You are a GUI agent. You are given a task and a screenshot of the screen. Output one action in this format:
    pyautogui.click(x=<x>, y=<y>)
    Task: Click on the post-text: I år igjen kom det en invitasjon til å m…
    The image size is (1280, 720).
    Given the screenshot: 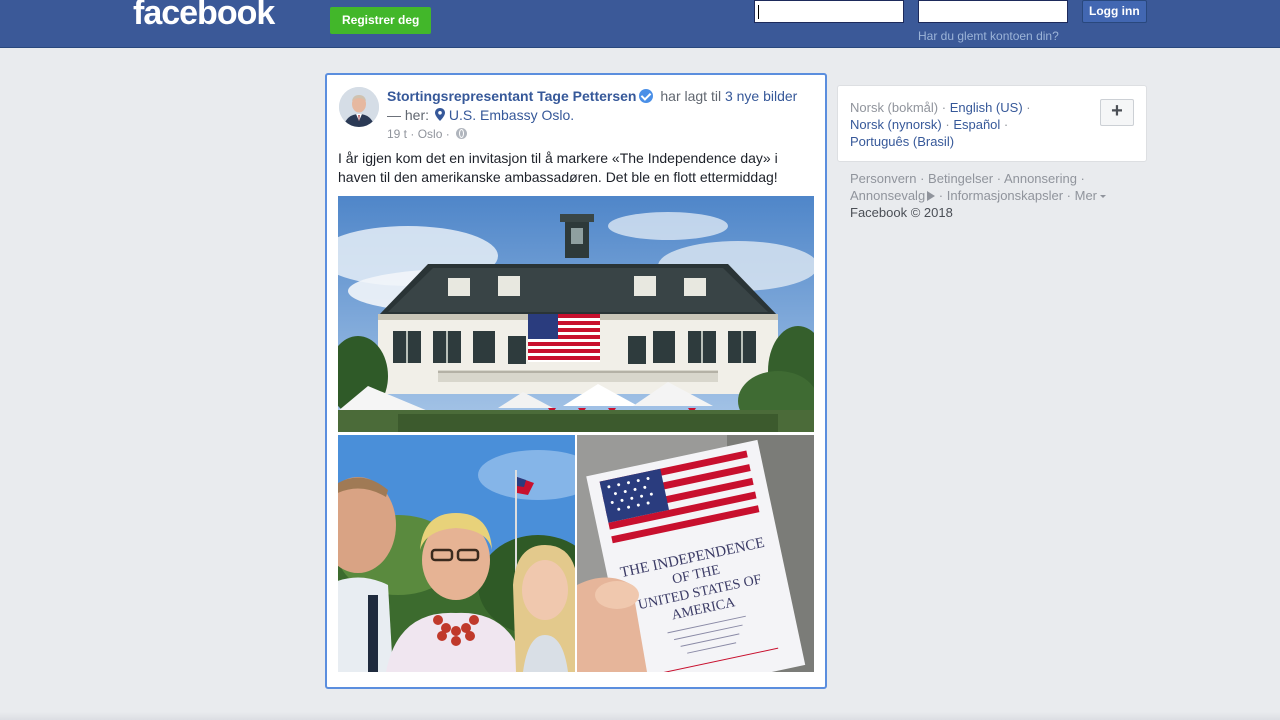 What is the action you would take?
    pyautogui.click(x=558, y=167)
    